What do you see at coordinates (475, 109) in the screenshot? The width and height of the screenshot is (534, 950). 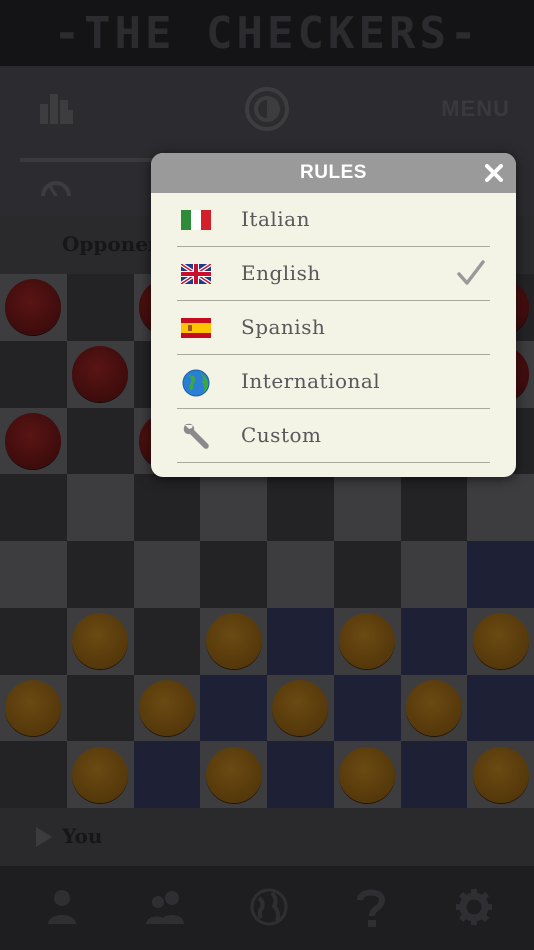 I see `menu-button: MENU` at bounding box center [475, 109].